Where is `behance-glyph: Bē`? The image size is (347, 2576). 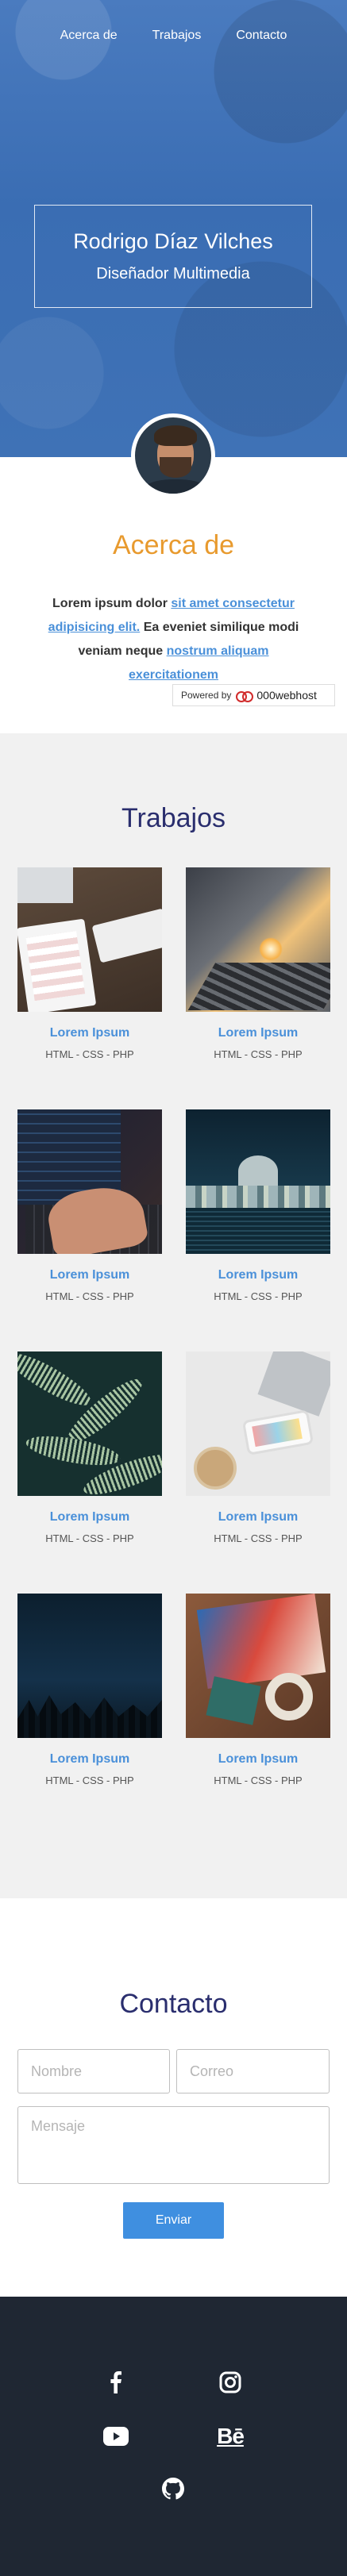 behance-glyph: Bē is located at coordinates (231, 2436).